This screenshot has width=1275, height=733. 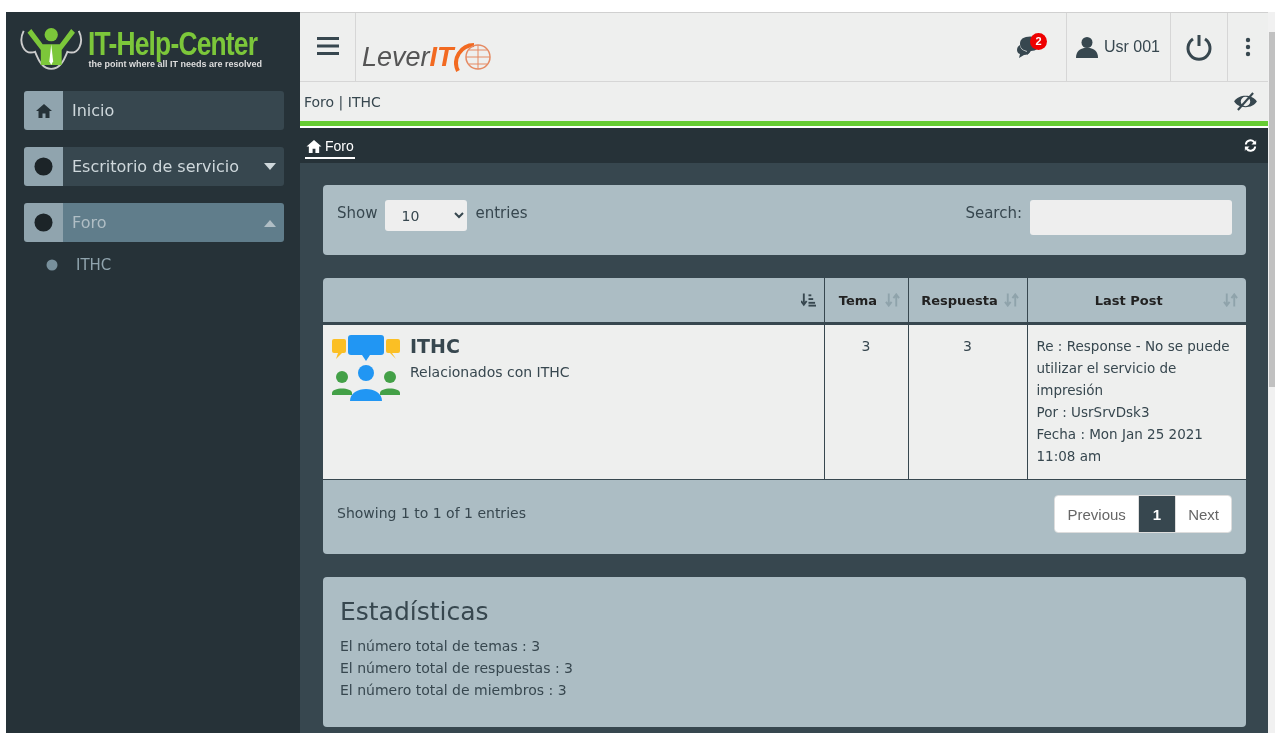 What do you see at coordinates (270, 166) in the screenshot?
I see `caret-down-icon` at bounding box center [270, 166].